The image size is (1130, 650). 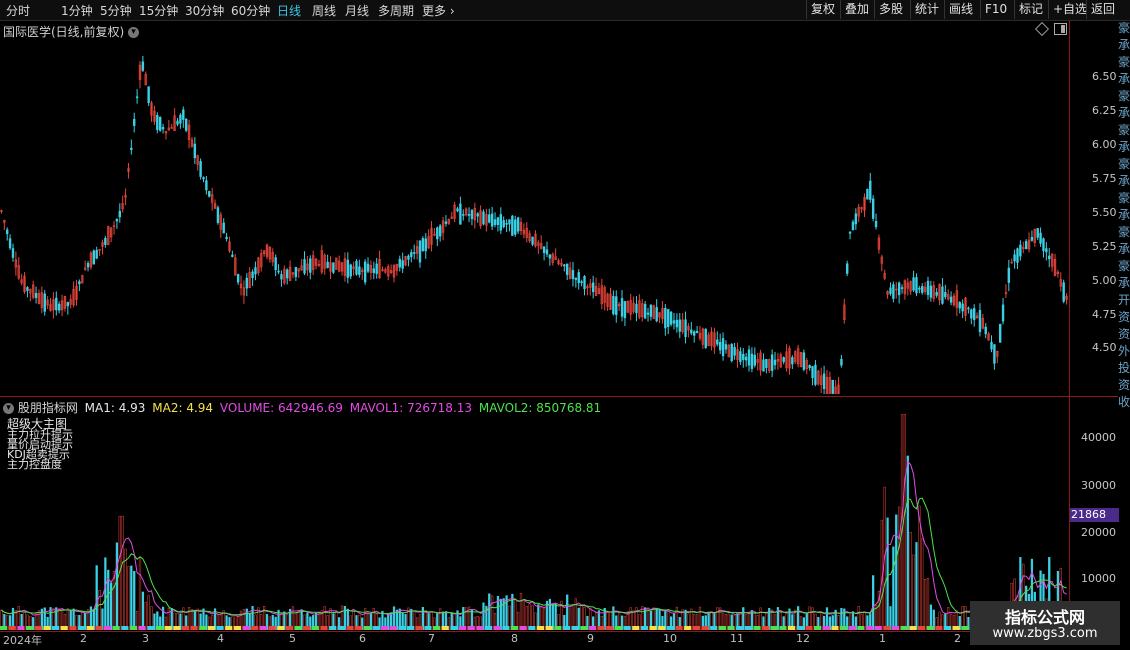 I want to click on price-tick: 6.00, so click(x=1104, y=144).